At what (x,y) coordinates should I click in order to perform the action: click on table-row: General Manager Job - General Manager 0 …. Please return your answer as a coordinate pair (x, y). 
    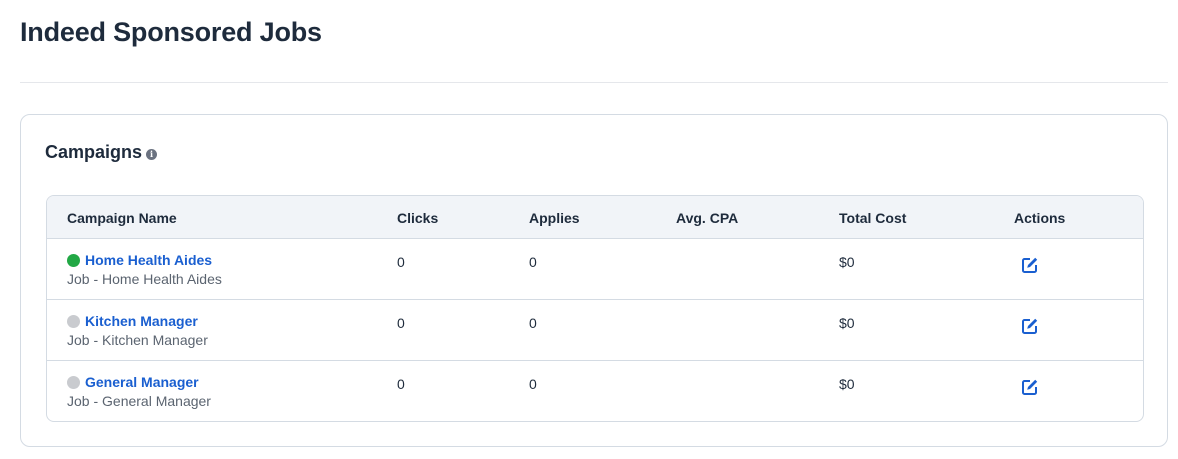
    Looking at the image, I should click on (595, 391).